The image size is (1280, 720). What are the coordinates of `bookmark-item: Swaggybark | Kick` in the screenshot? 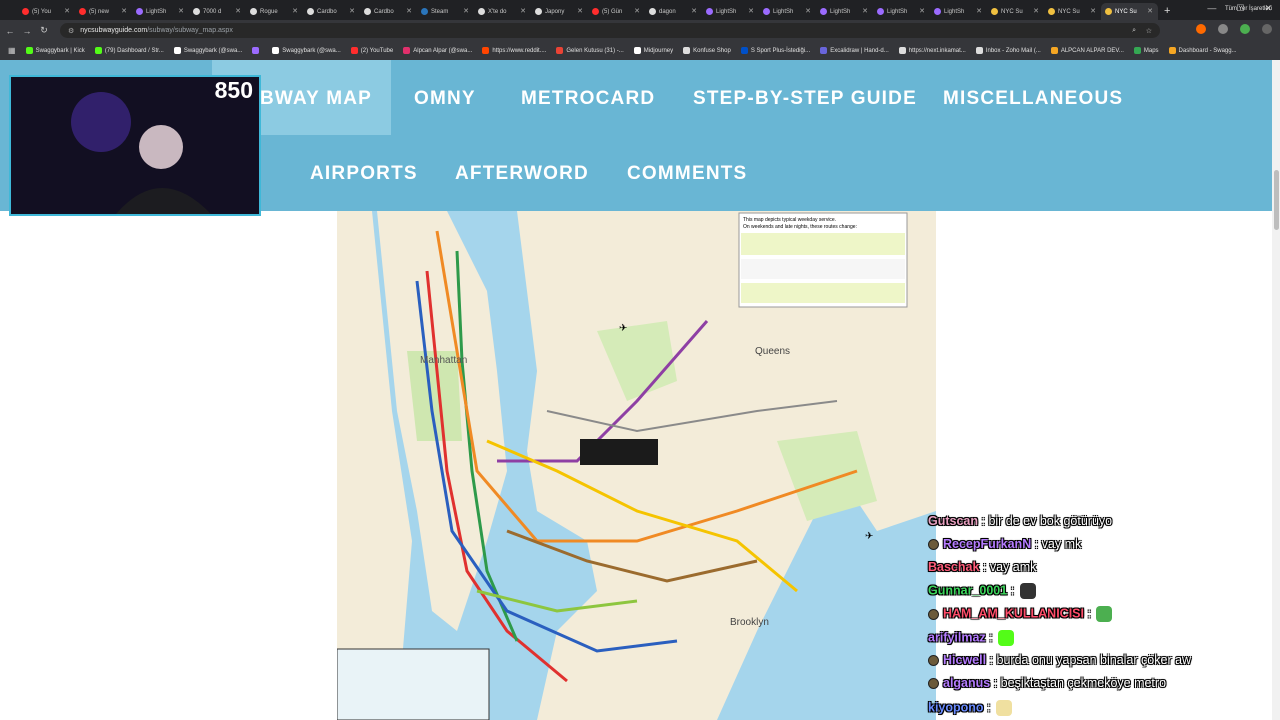 It's located at (55, 50).